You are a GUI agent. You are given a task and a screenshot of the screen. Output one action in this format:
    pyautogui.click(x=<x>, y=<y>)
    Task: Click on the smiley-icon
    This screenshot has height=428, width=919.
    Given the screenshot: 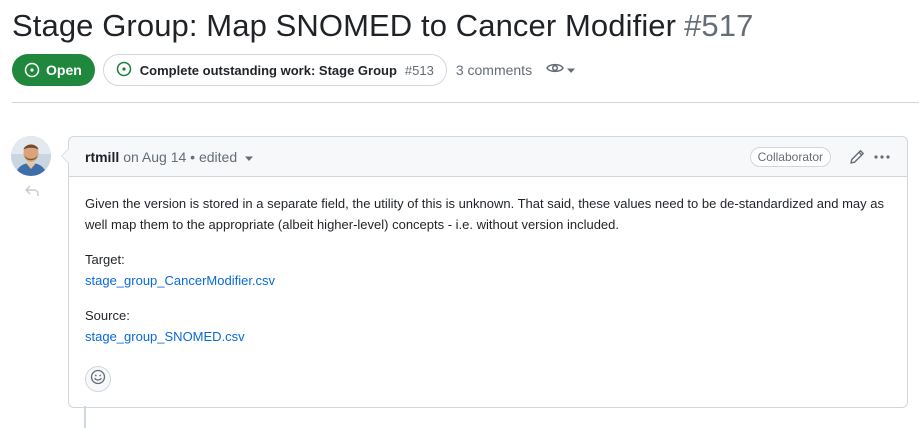 What is the action you would take?
    pyautogui.click(x=98, y=379)
    